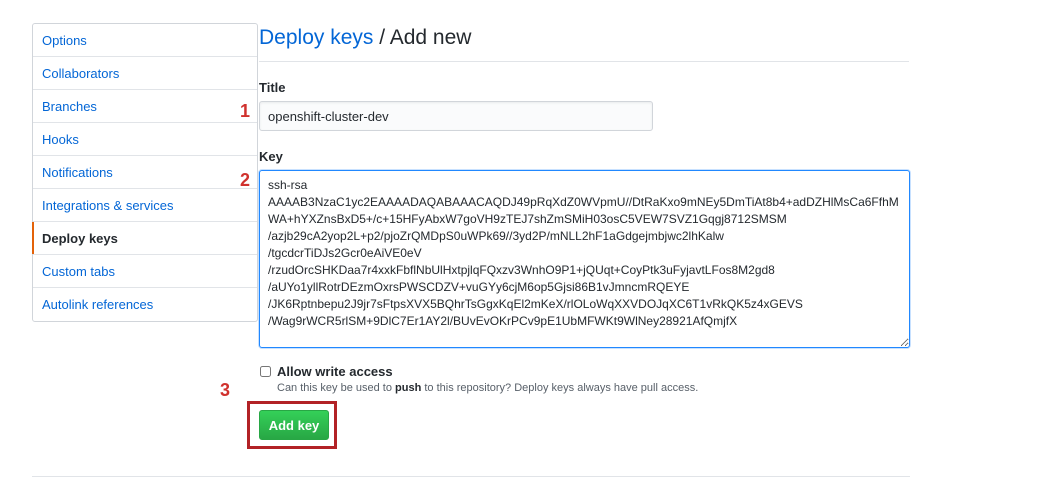  Describe the element at coordinates (145, 205) in the screenshot. I see `sidebar-item-integrations: Integrations & services` at that location.